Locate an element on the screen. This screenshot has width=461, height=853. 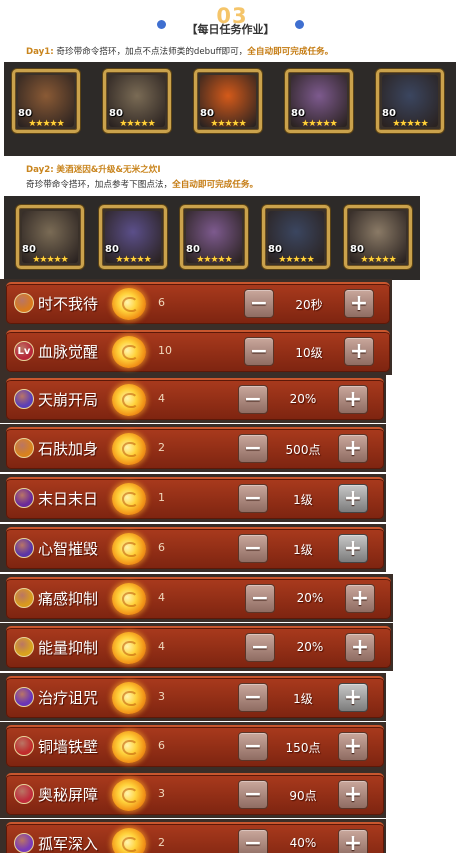
day2-hero-strip: 80 ★★★★★ 80 ★★★★★ 80 ★★★★★ 80 ★★★★★ 80 ★★★★★ is located at coordinates (212, 238).